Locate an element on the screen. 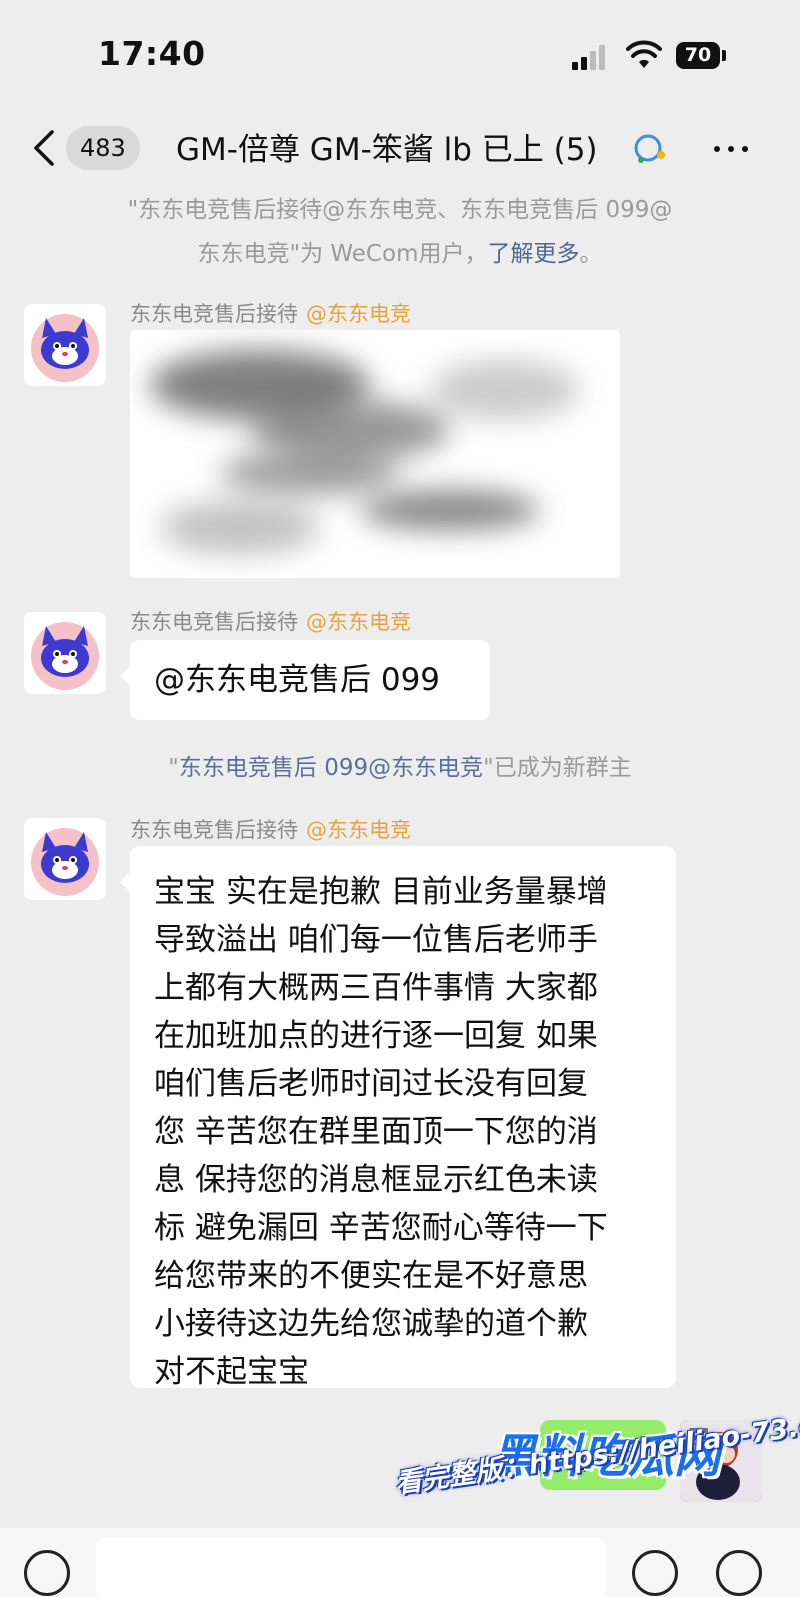  wecom-notice-line2: 东东电竞"为 WeCom用户，了解更多。 is located at coordinates (400, 254).